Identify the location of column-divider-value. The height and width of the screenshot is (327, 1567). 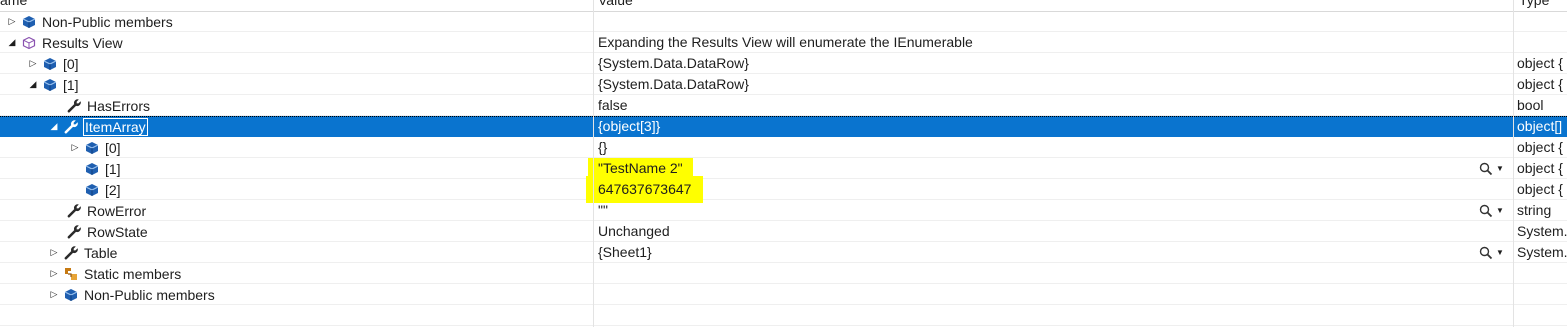
(593, 163).